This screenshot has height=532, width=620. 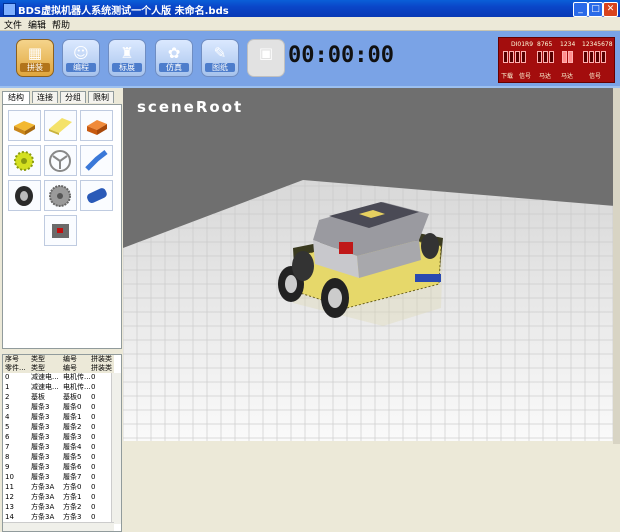 I want to click on drawing-button: ✎ 图纸, so click(x=220, y=58).